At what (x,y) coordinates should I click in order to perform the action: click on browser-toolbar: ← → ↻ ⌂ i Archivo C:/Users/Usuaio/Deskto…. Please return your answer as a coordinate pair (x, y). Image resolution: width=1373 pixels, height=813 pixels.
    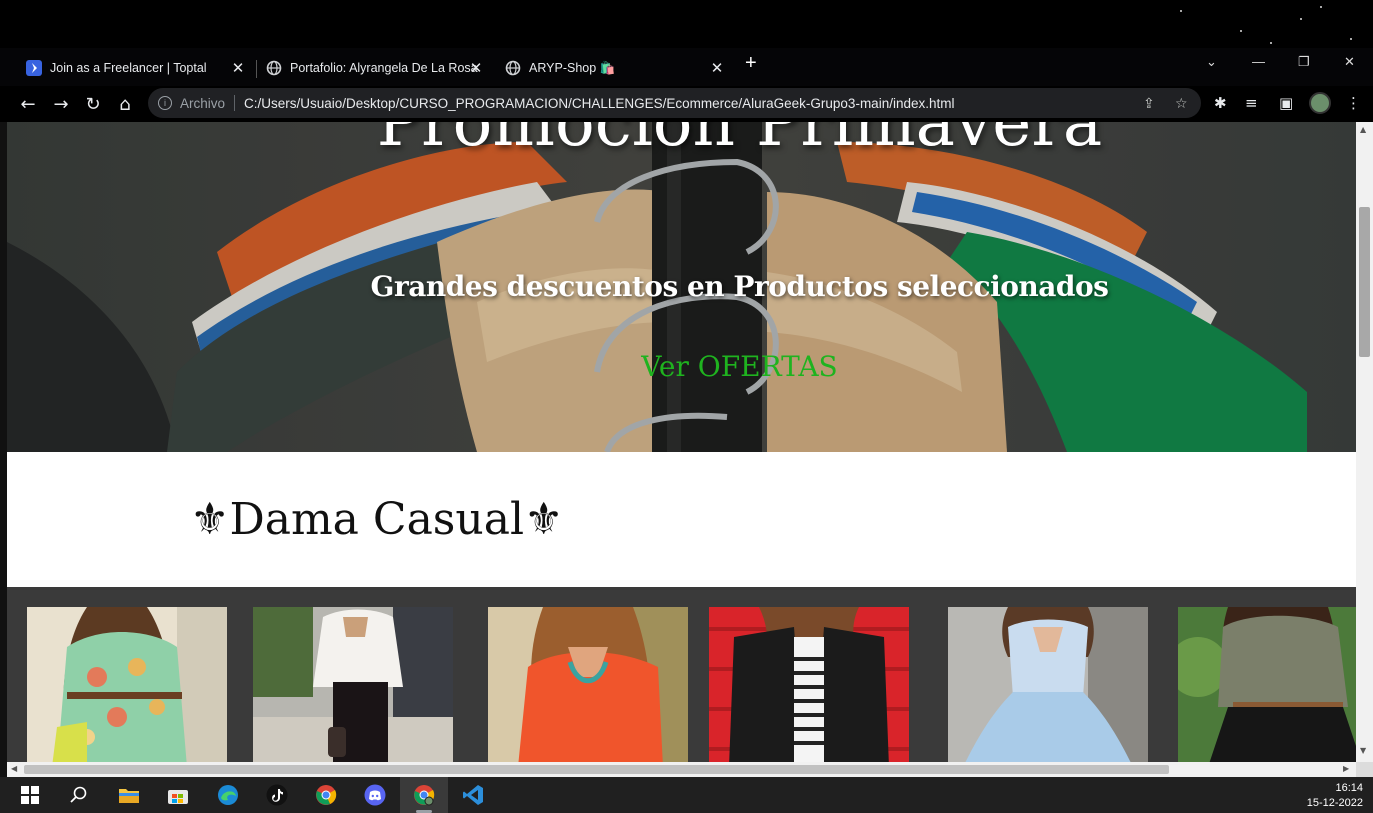
    Looking at the image, I should click on (686, 104).